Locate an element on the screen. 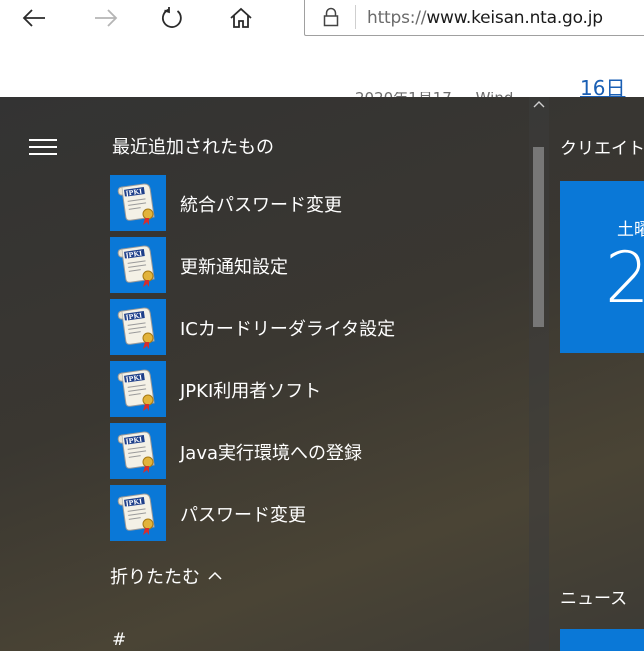 The width and height of the screenshot is (644, 651). app-label: パスワード変更 is located at coordinates (243, 515).